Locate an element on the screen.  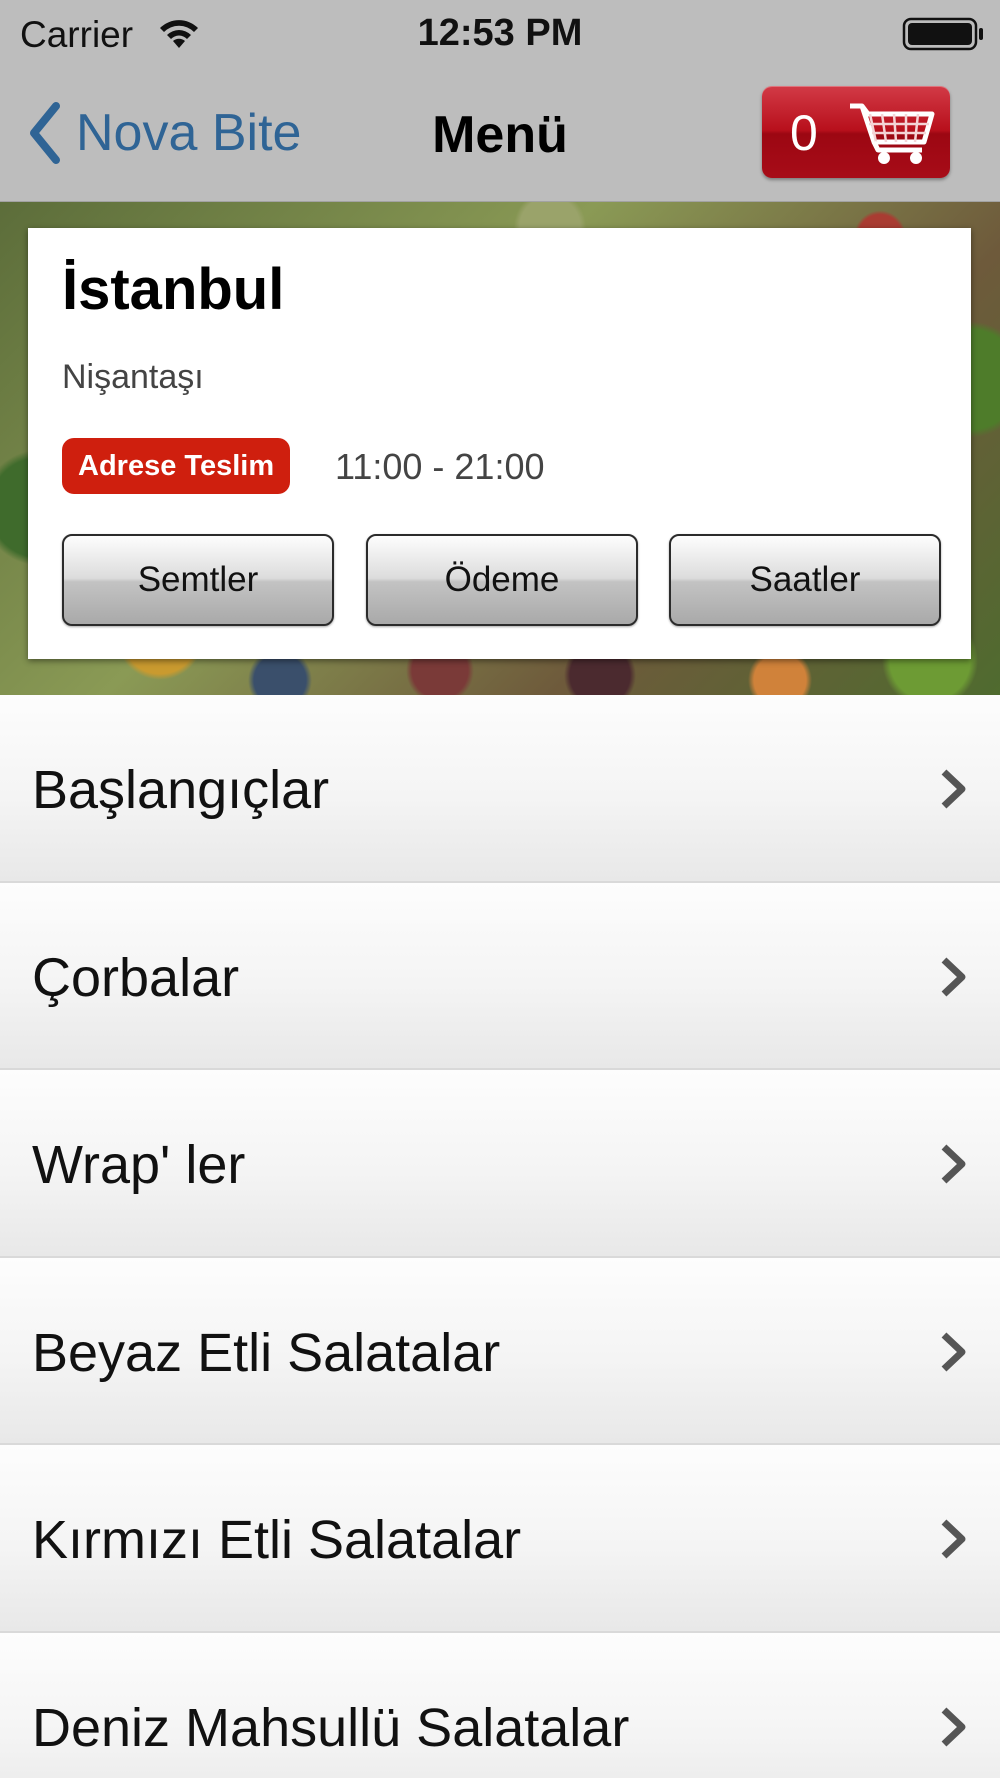
hours-button: Saatler is located at coordinates (805, 580).